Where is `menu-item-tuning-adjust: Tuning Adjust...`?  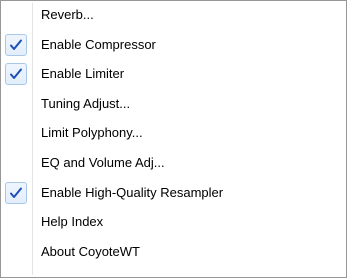
menu-item-tuning-adjust: Tuning Adjust... is located at coordinates (173, 104).